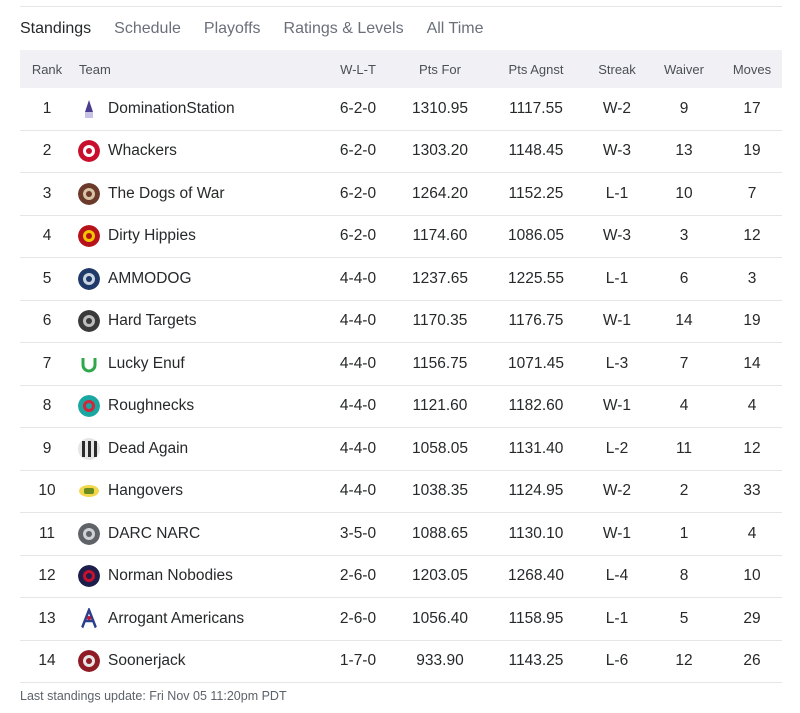 This screenshot has width=800, height=713. Describe the element at coordinates (684, 491) in the screenshot. I see `waiver-cell: 2` at that location.